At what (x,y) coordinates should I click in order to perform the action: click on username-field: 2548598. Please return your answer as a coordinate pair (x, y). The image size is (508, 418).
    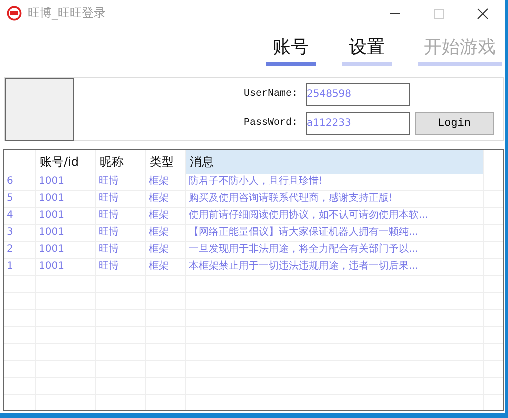
    Looking at the image, I should click on (358, 94).